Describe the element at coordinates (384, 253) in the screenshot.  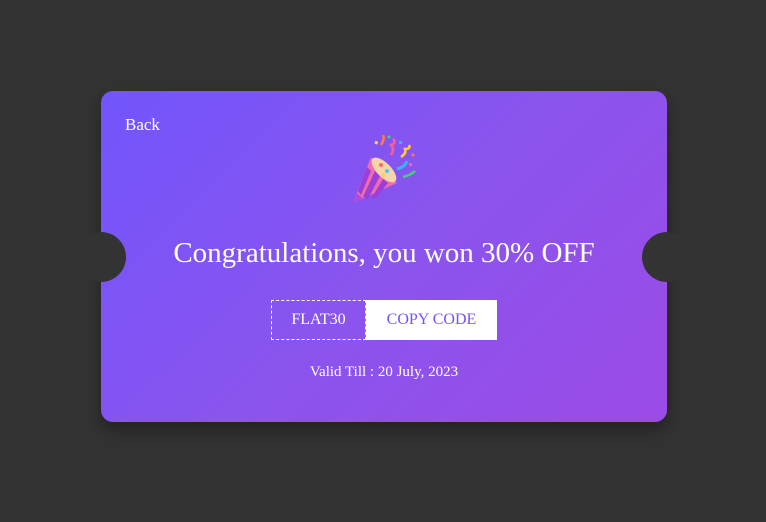
I see `congratulations-headline: Congratulations, you won 30% OFF` at that location.